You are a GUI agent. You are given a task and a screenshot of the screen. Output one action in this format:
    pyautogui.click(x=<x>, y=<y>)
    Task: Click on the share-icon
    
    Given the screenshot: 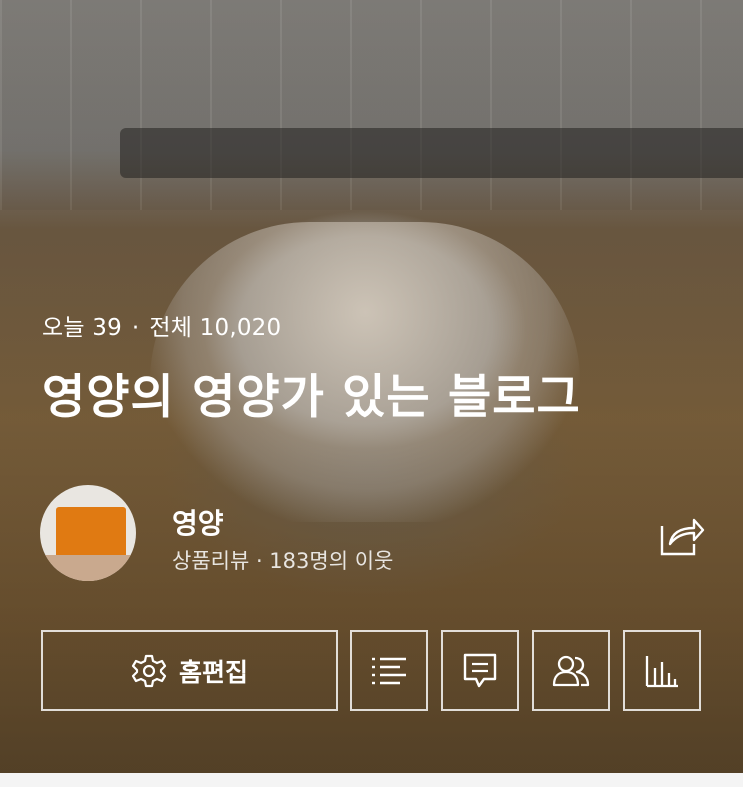 What is the action you would take?
    pyautogui.click(x=682, y=537)
    